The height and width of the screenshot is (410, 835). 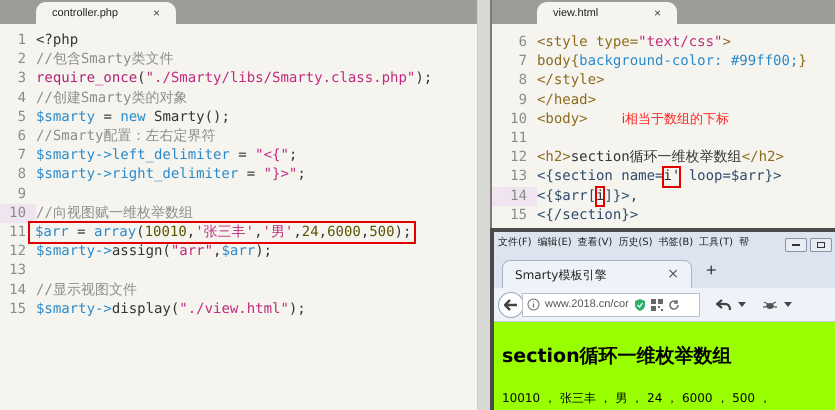 I want to click on code-token: "./Smarty/libs/Smarty.class.php", so click(x=281, y=78).